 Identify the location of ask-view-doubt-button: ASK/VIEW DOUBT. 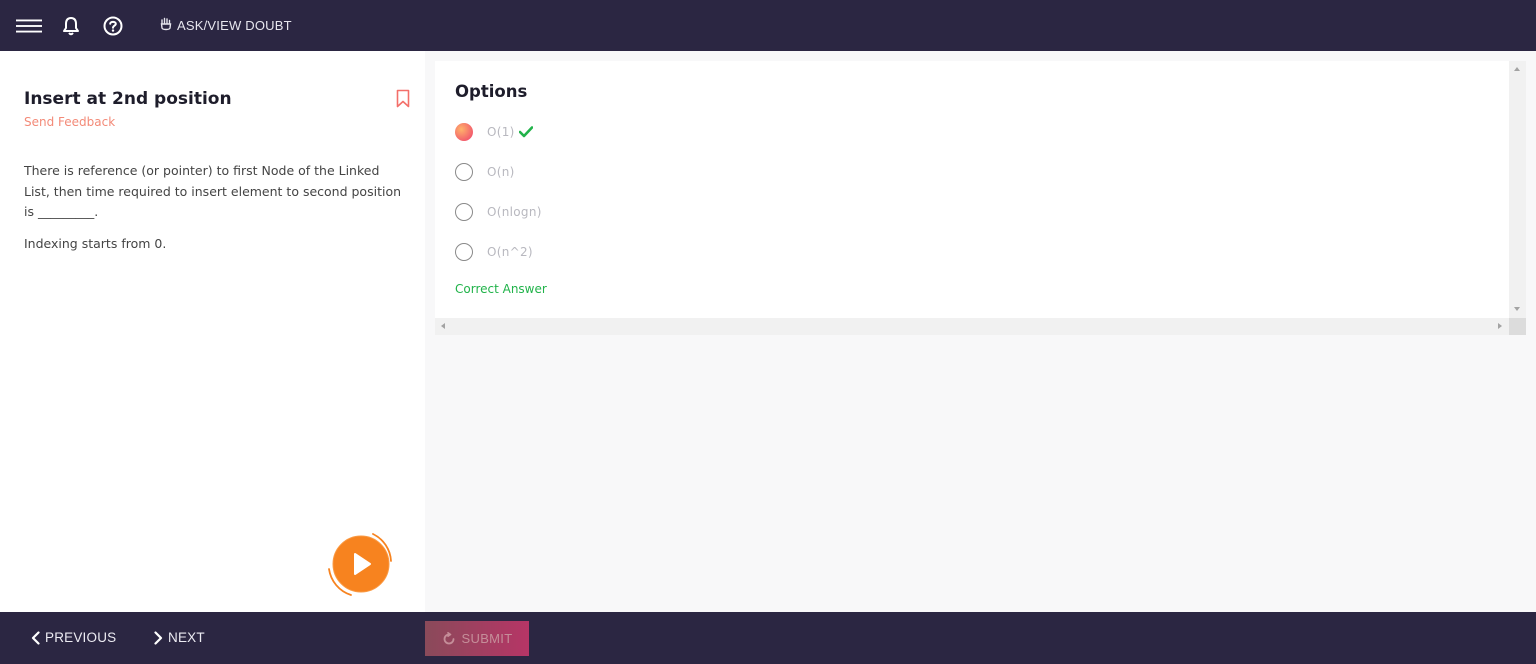
(226, 25).